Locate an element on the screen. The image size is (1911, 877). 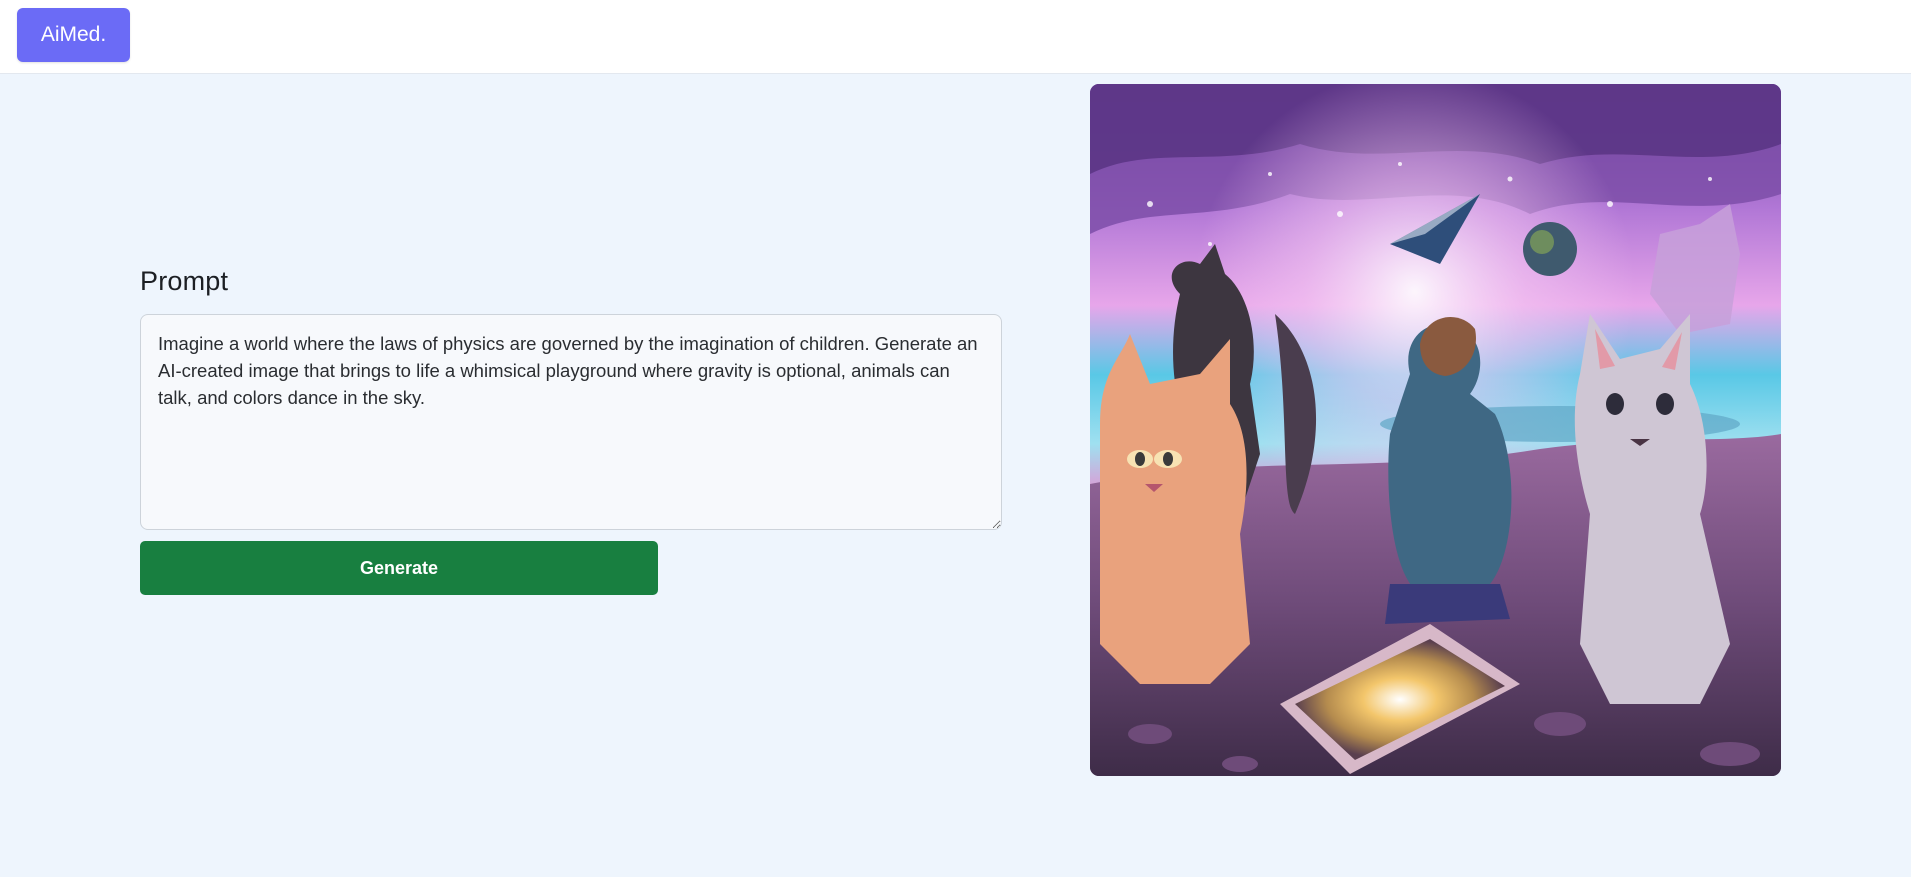
prompt-label: Prompt is located at coordinates (184, 281).